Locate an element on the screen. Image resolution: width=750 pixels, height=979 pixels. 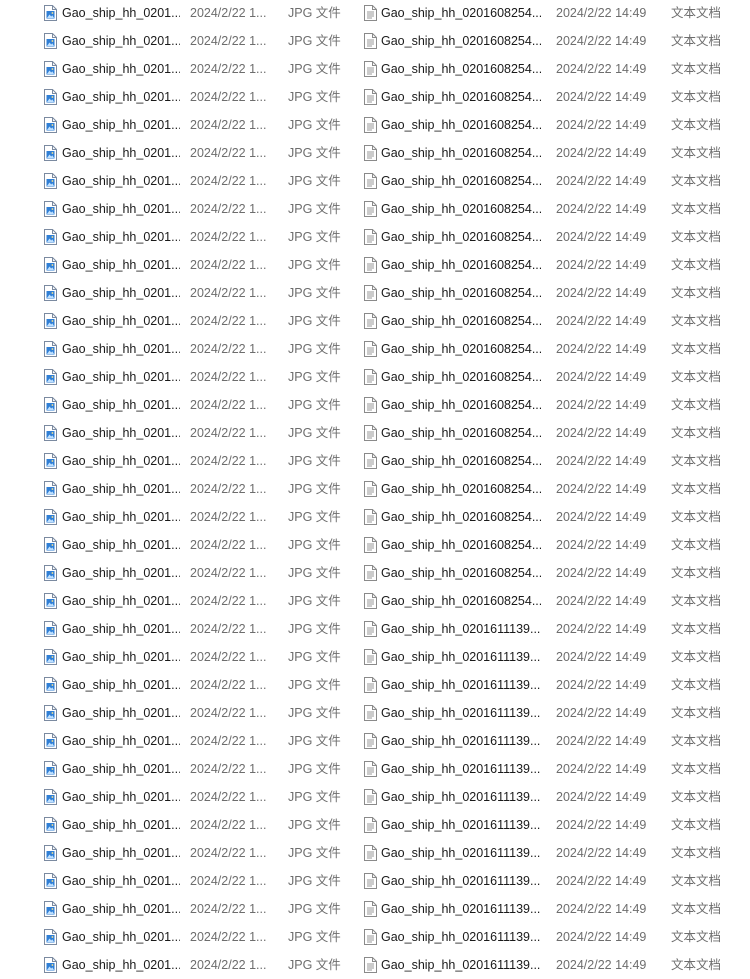
image-file-icon is located at coordinates (50, 153).